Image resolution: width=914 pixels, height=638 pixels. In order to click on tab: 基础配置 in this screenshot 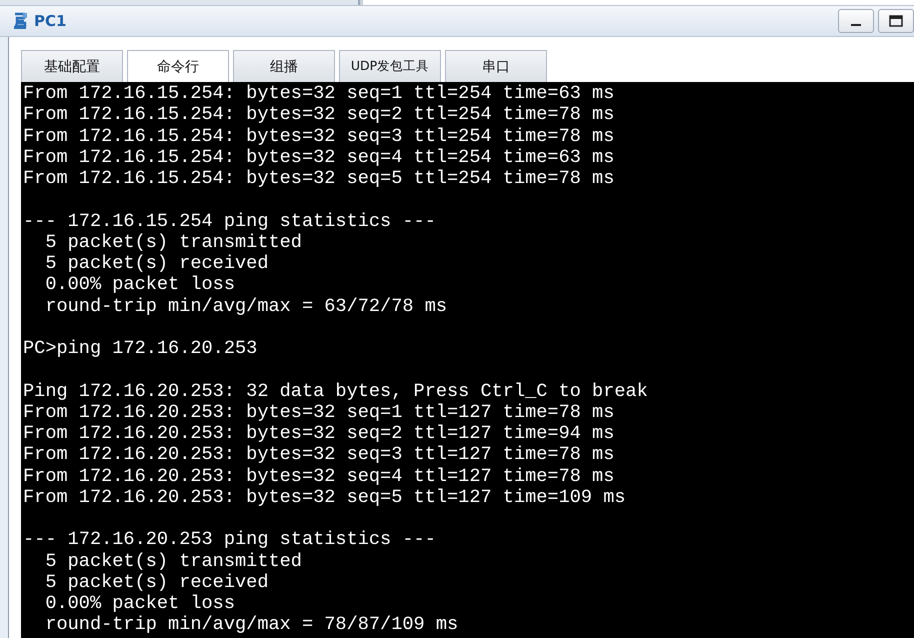, I will do `click(72, 66)`.